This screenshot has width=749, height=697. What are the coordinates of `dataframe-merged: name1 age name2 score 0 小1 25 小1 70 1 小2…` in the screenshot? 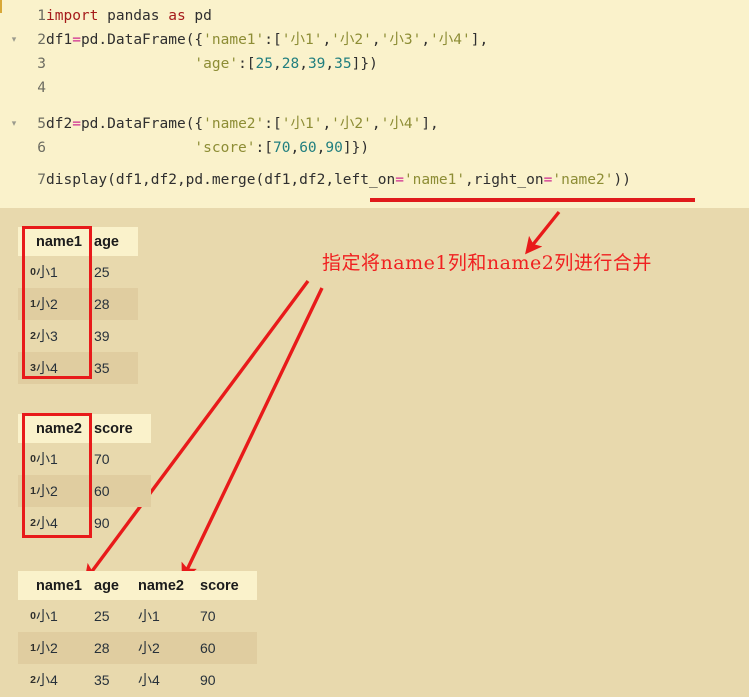 It's located at (137, 633).